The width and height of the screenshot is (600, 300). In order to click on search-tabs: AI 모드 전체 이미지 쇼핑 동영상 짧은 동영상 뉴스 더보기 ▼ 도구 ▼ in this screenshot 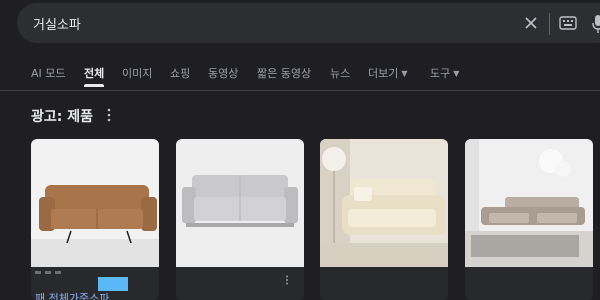, I will do `click(300, 73)`.